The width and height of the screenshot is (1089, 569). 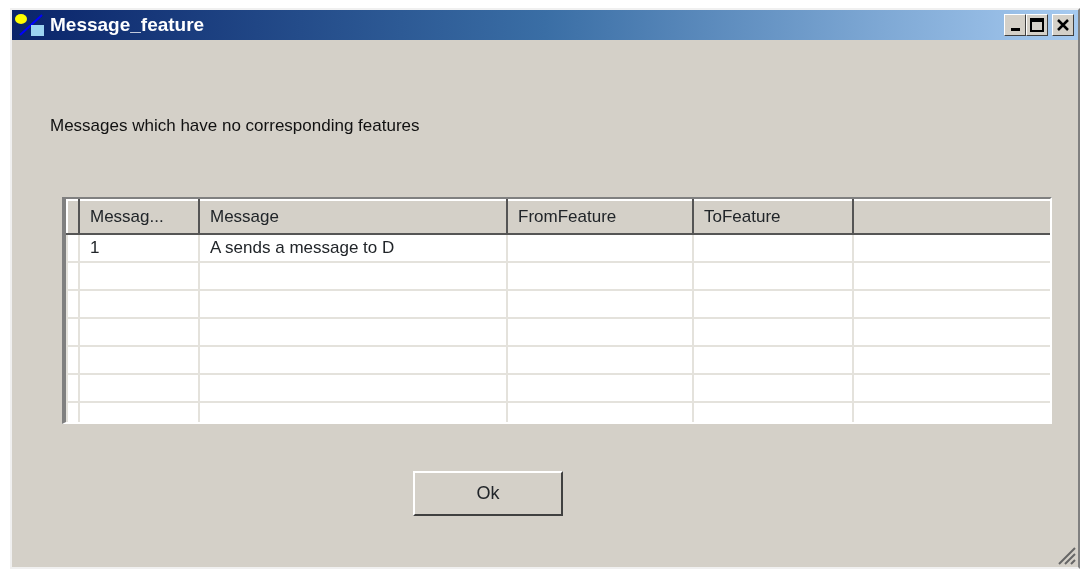 I want to click on maximize-button, so click(x=1037, y=25).